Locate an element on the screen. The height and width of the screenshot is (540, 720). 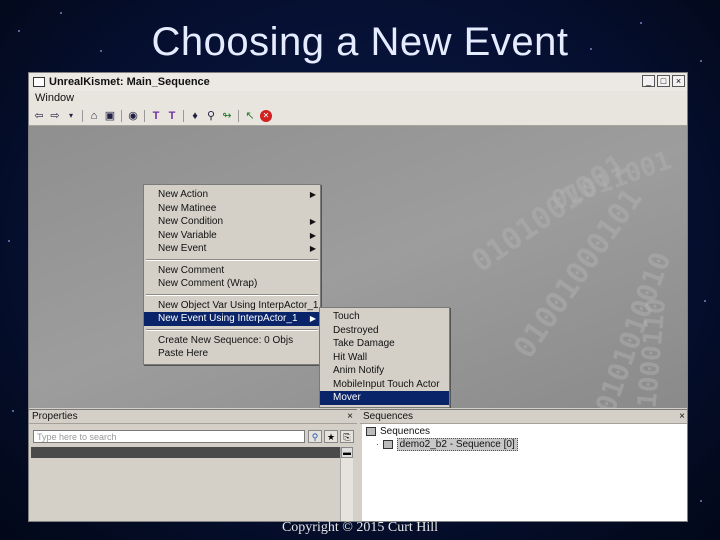
submenu-item-take-damage: Take Damage is located at coordinates (384, 344).